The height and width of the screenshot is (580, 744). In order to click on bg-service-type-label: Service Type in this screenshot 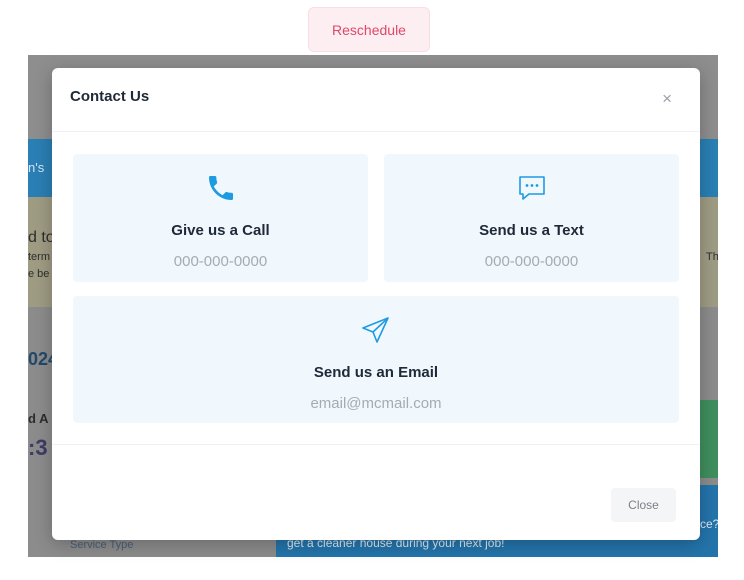, I will do `click(102, 545)`.